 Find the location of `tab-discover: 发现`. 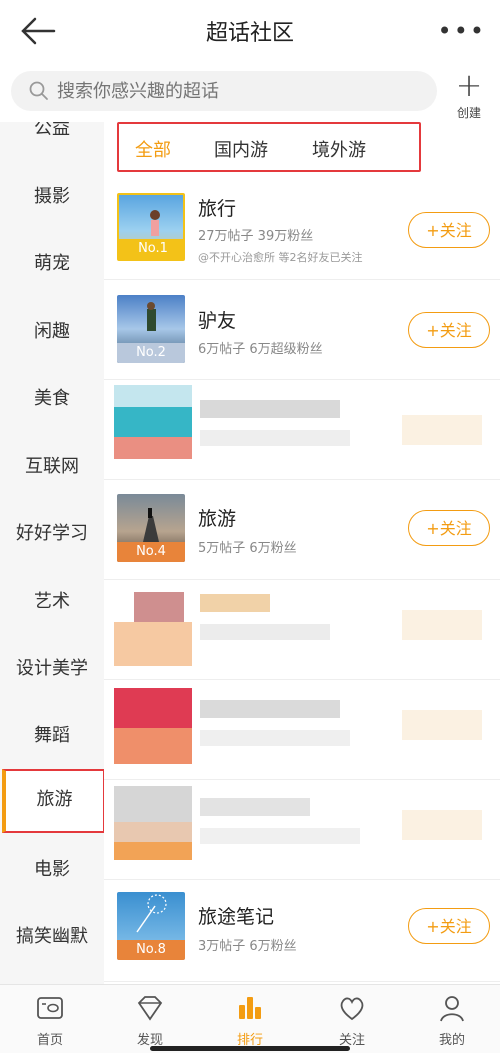

tab-discover: 发现 is located at coordinates (150, 1020).